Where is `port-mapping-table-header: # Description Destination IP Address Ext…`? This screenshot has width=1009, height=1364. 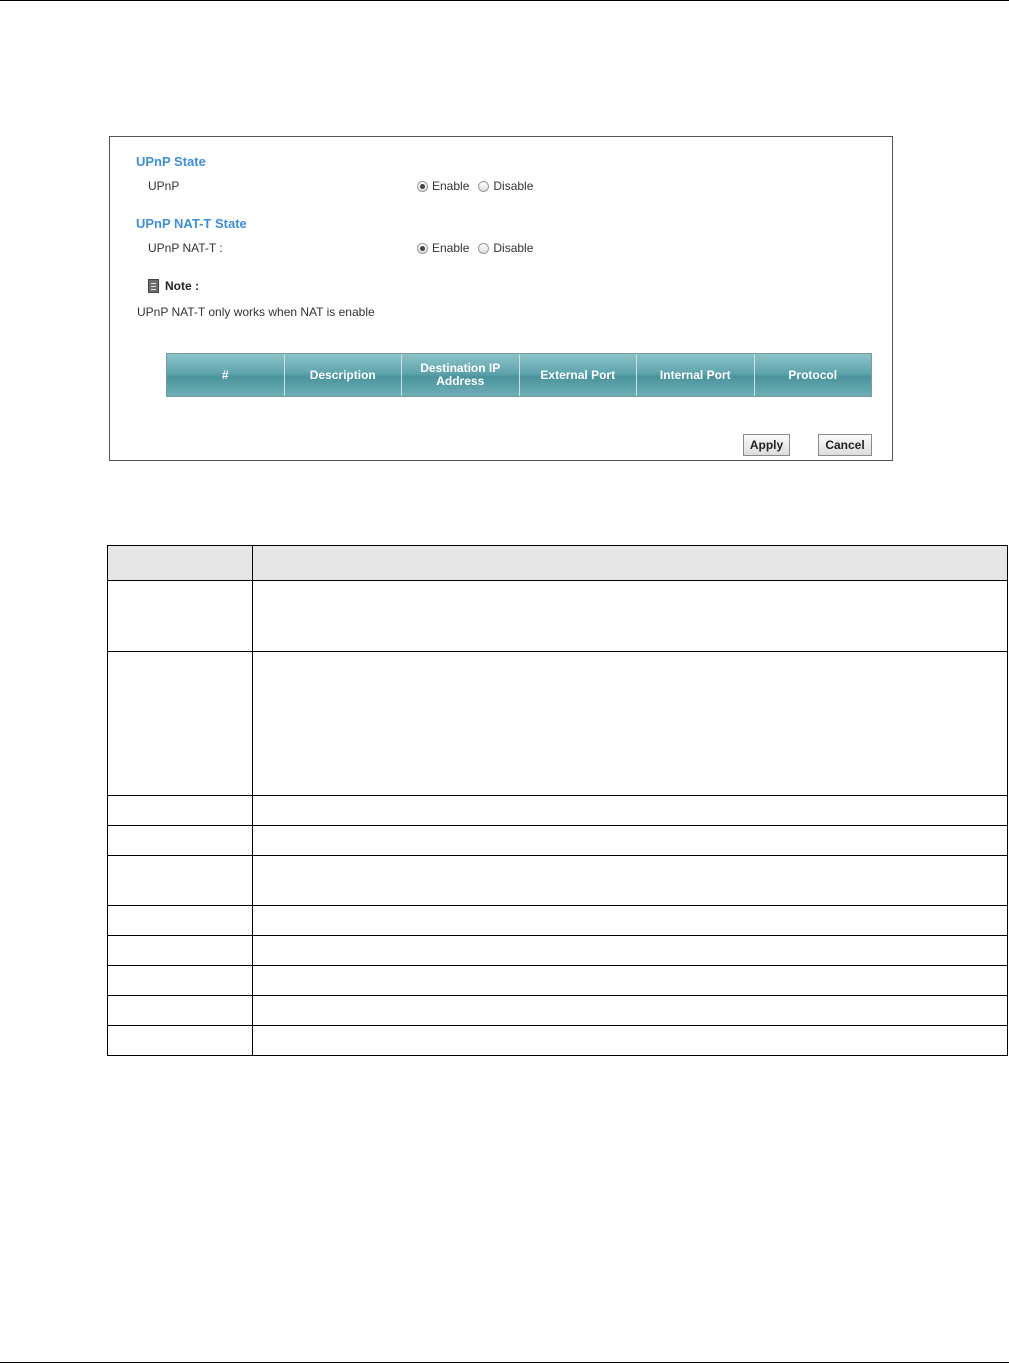
port-mapping-table-header: # Description Destination IP Address Ext… is located at coordinates (519, 375).